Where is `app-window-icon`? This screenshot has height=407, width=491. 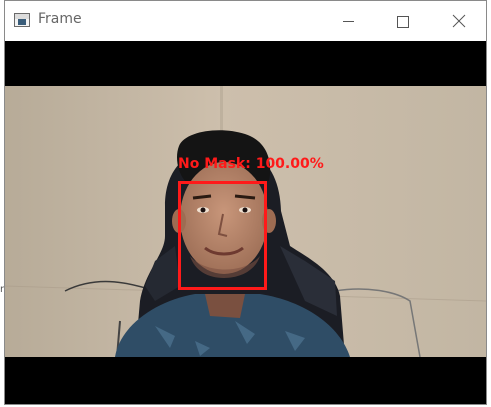 app-window-icon is located at coordinates (22, 20).